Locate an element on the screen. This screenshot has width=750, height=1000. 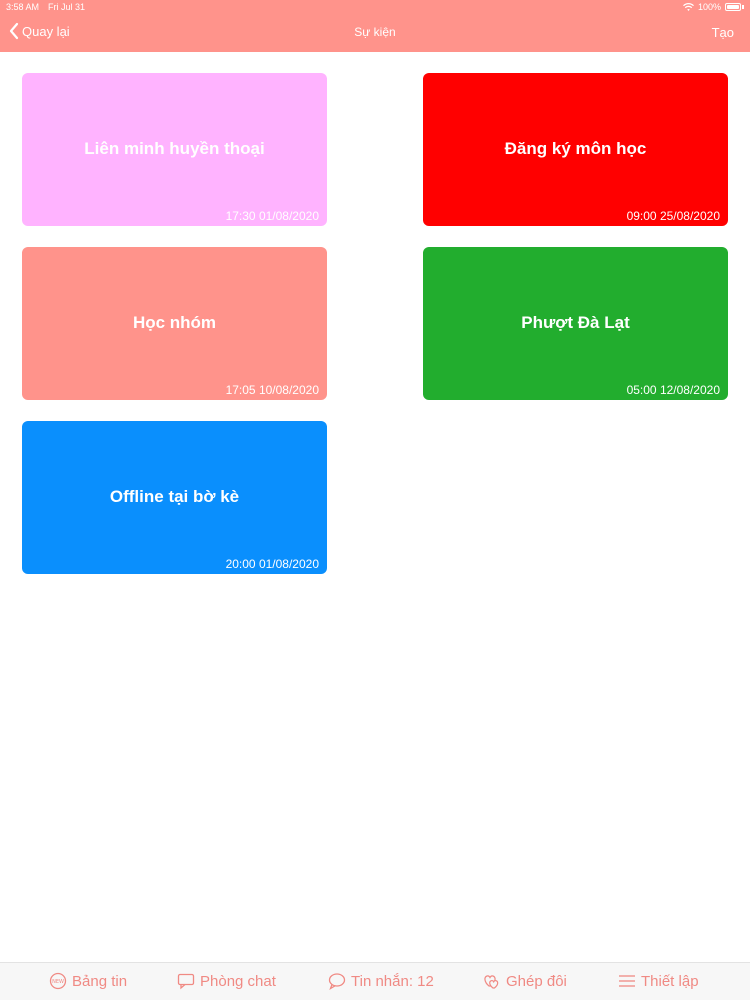
event-card: Đăng ký môn học 09:00 25/08/2020 is located at coordinates (575, 149).